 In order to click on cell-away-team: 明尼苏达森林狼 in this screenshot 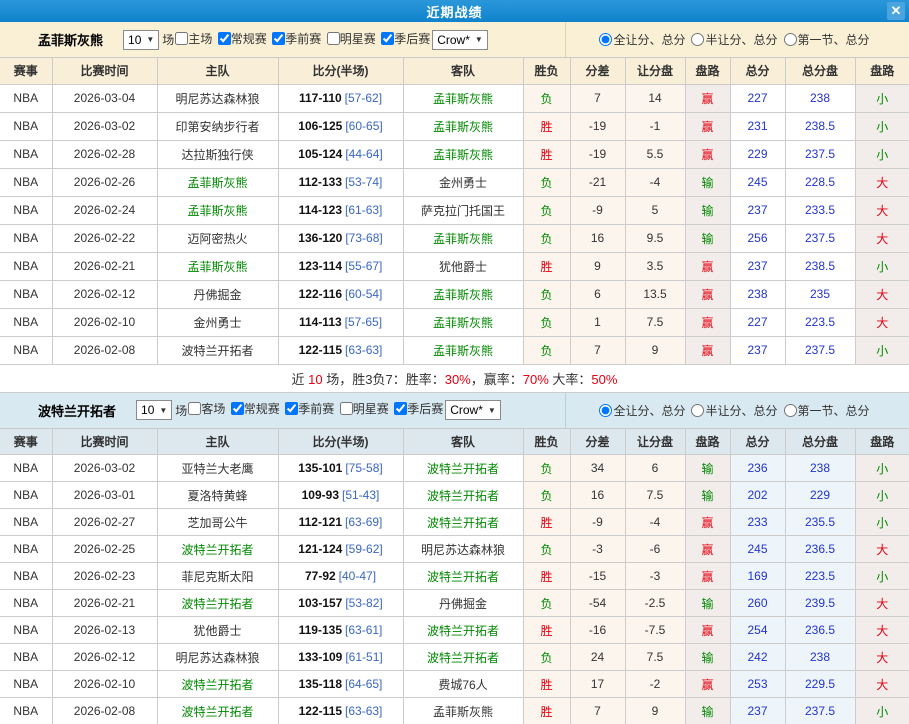, I will do `click(463, 549)`.